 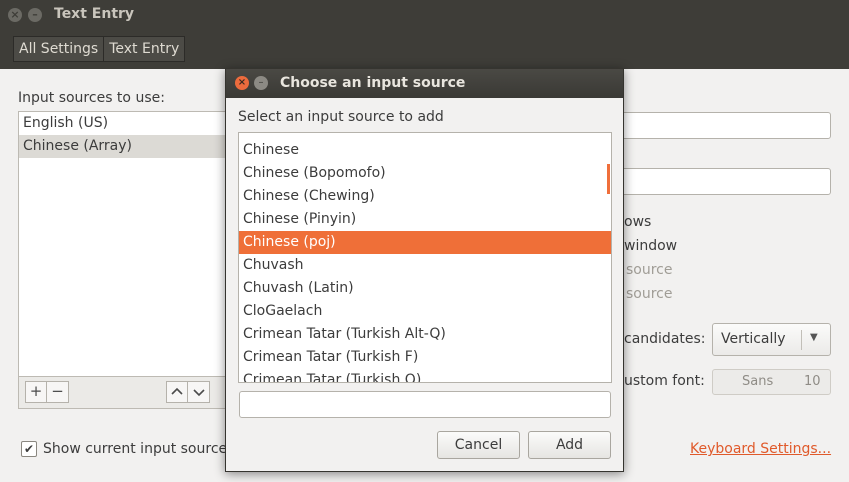 I want to click on list-item: Chinese (Chewing), so click(x=425, y=196).